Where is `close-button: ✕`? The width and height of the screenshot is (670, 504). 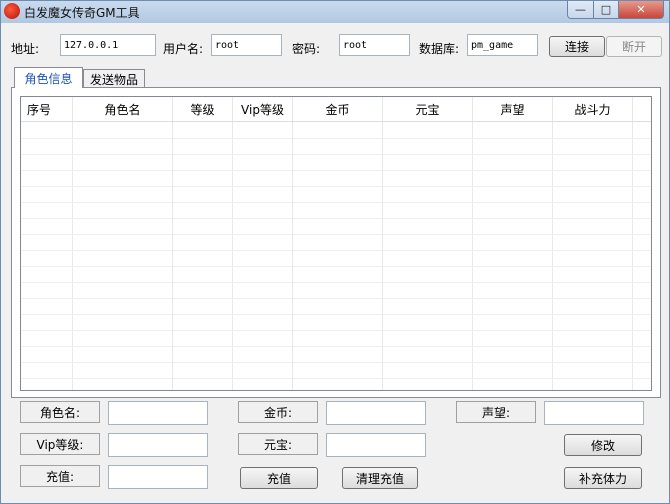 close-button: ✕ is located at coordinates (641, 10).